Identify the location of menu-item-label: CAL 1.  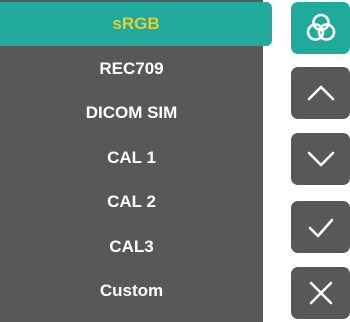
(131, 157).